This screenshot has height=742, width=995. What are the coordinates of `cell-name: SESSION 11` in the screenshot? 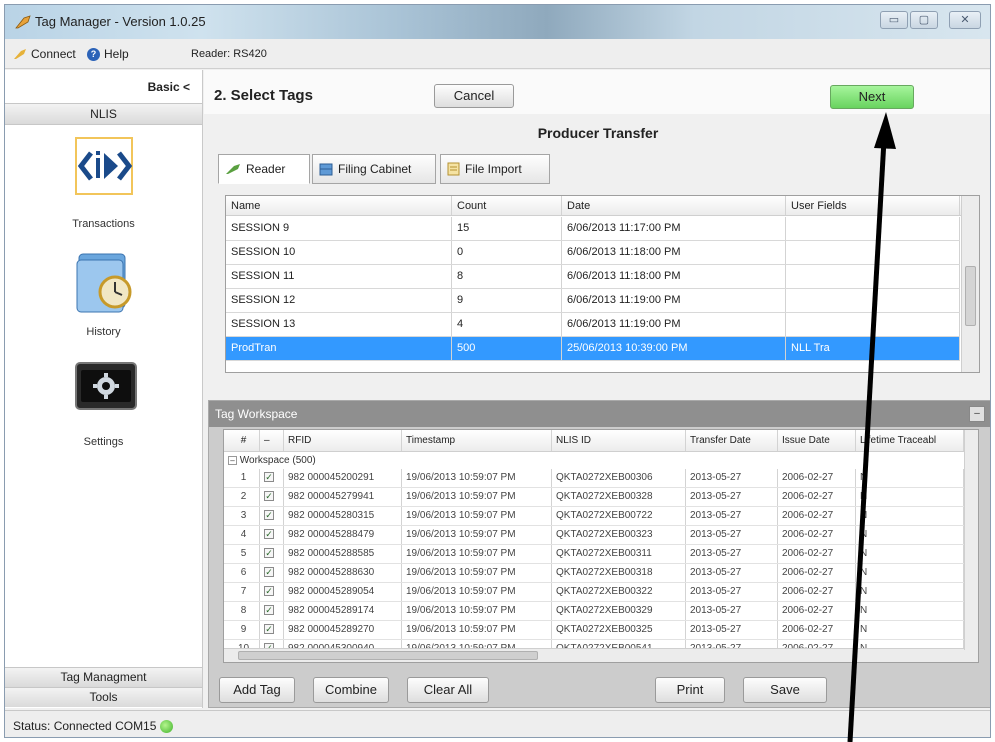 It's located at (339, 276).